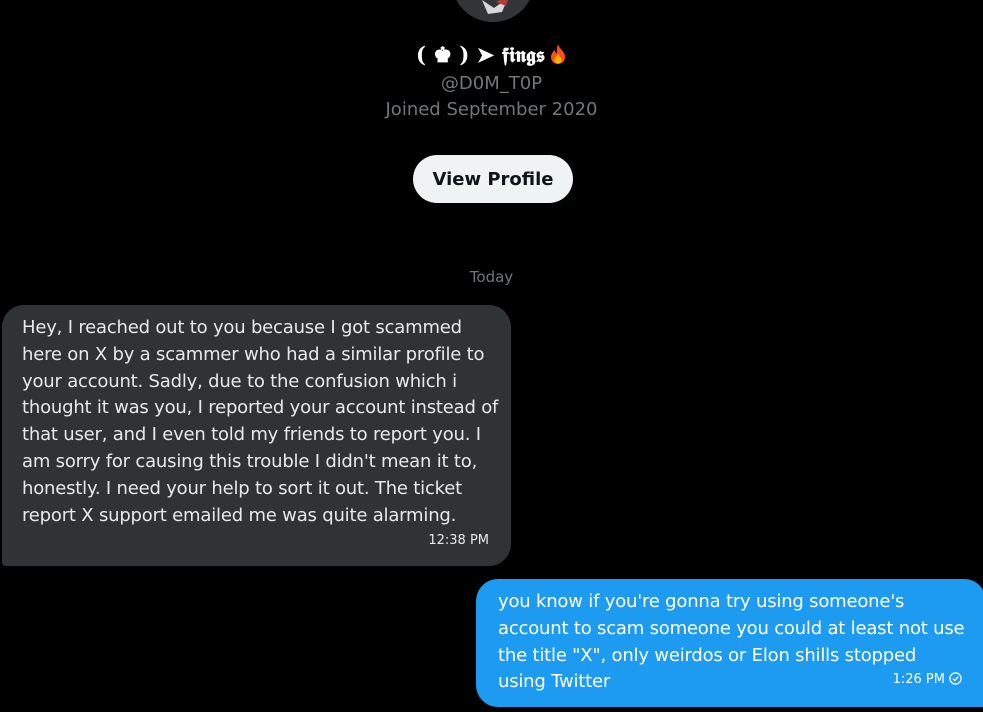 The width and height of the screenshot is (983, 712). I want to click on profile-display-name: ( ♚ ) ➤ 𝖋𝖎𝖓𝖌𝖘, so click(491, 56).